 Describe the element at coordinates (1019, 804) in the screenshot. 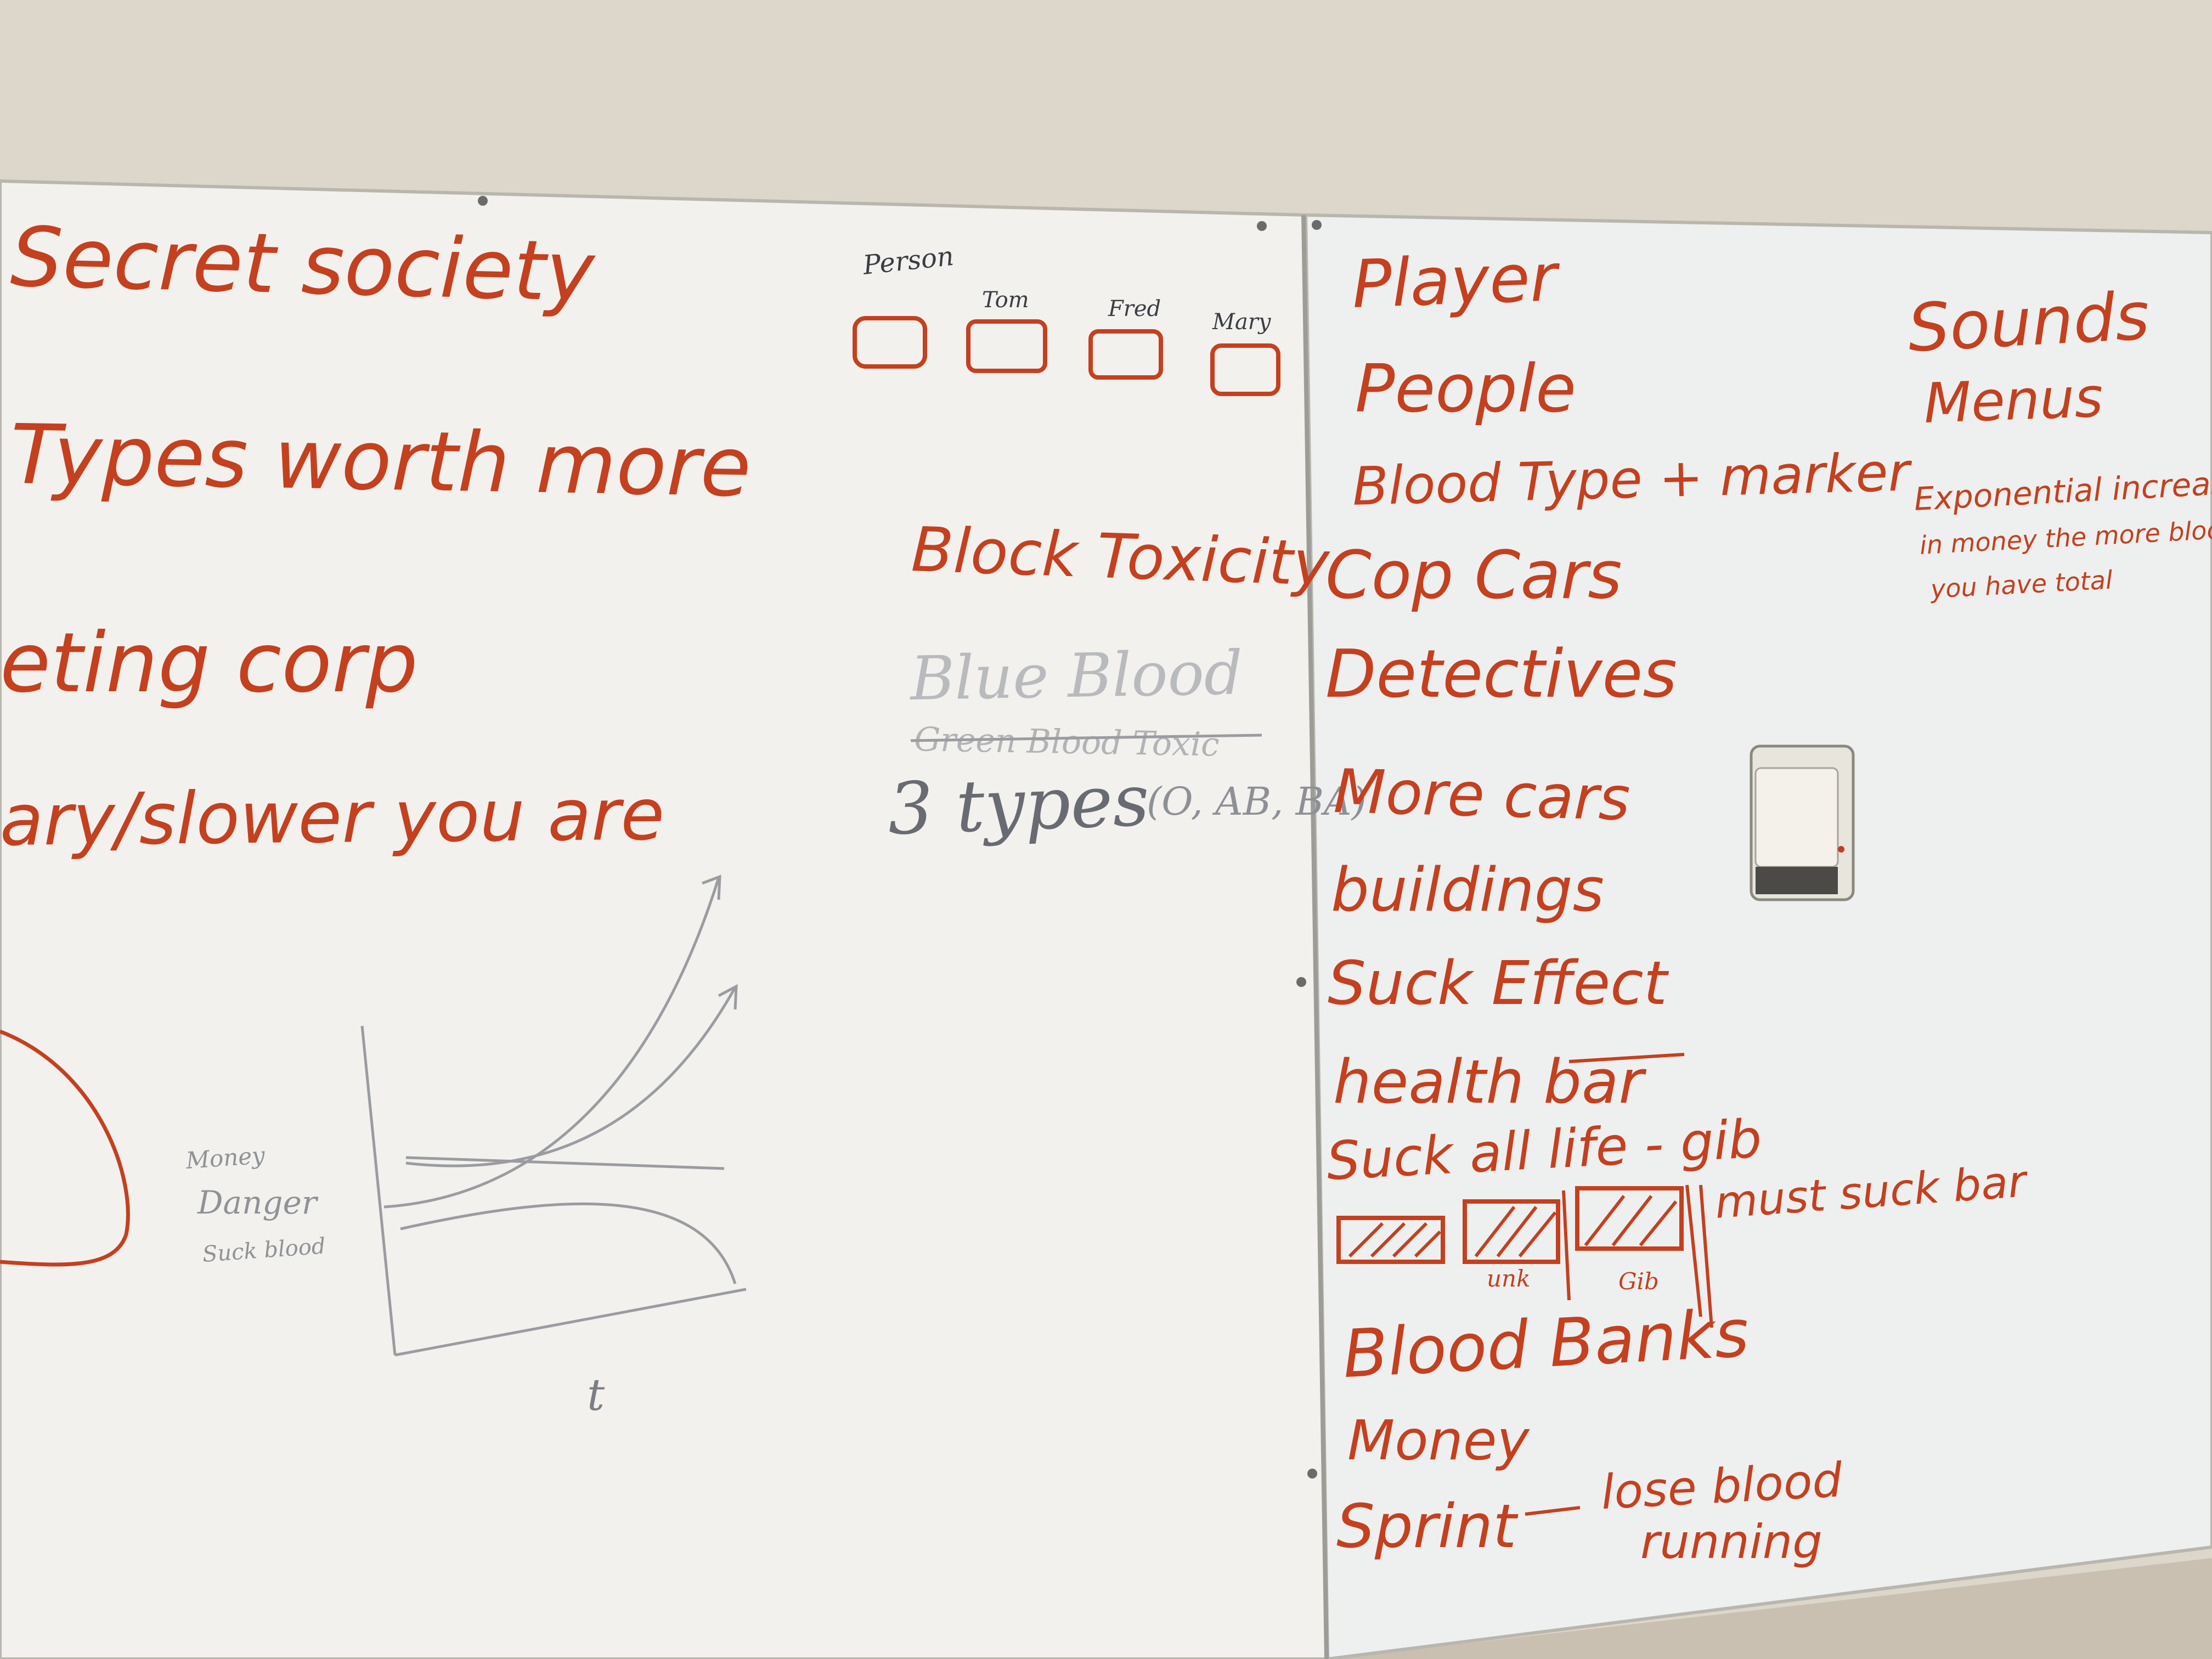

I see `three-types-note: 3 types` at that location.